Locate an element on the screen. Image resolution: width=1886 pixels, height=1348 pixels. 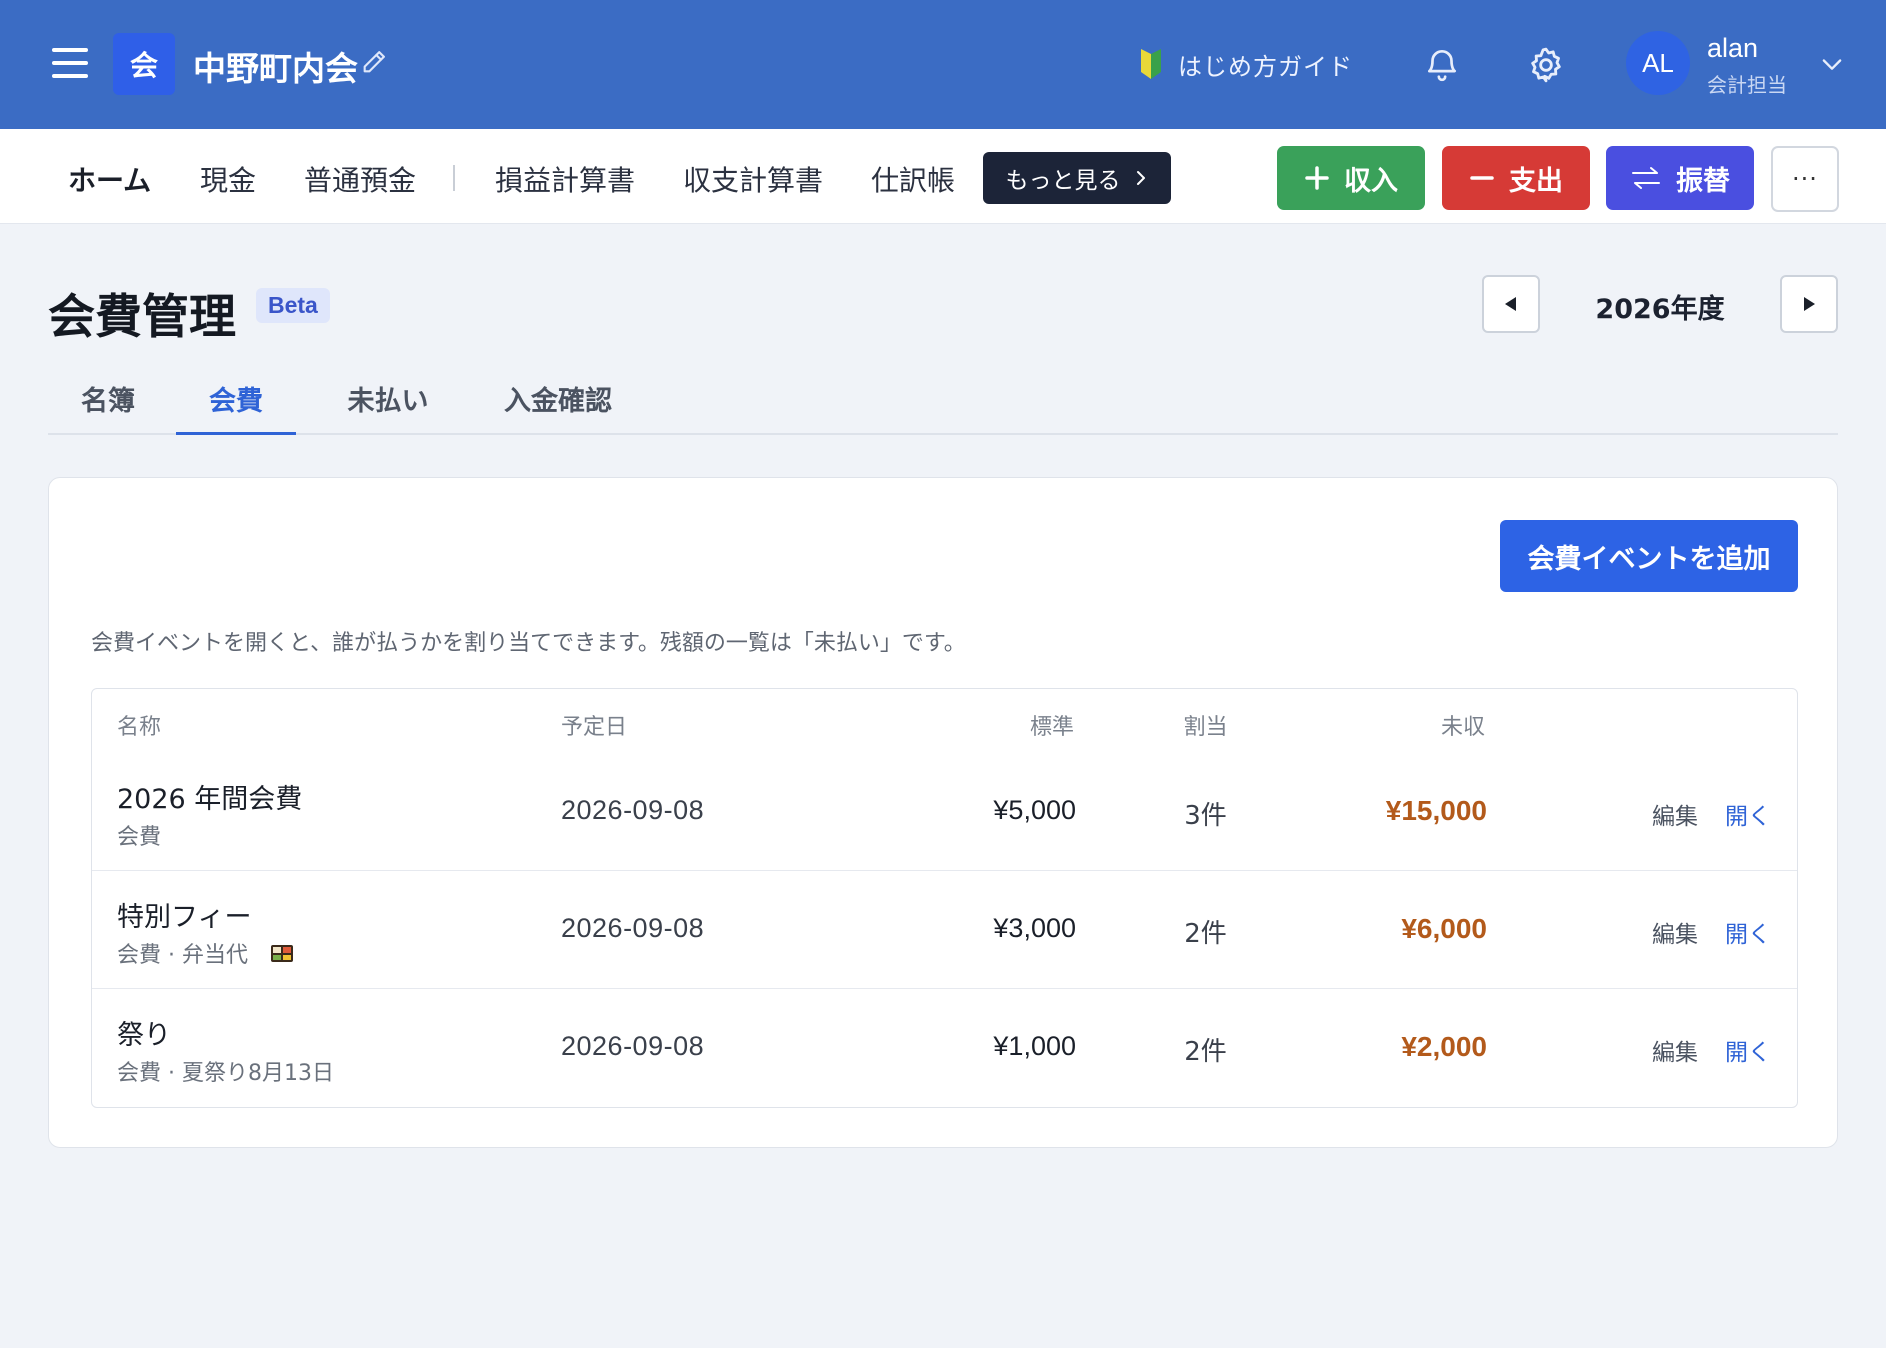
event-standard-amount: ¥3,000 is located at coordinates (1034, 928).